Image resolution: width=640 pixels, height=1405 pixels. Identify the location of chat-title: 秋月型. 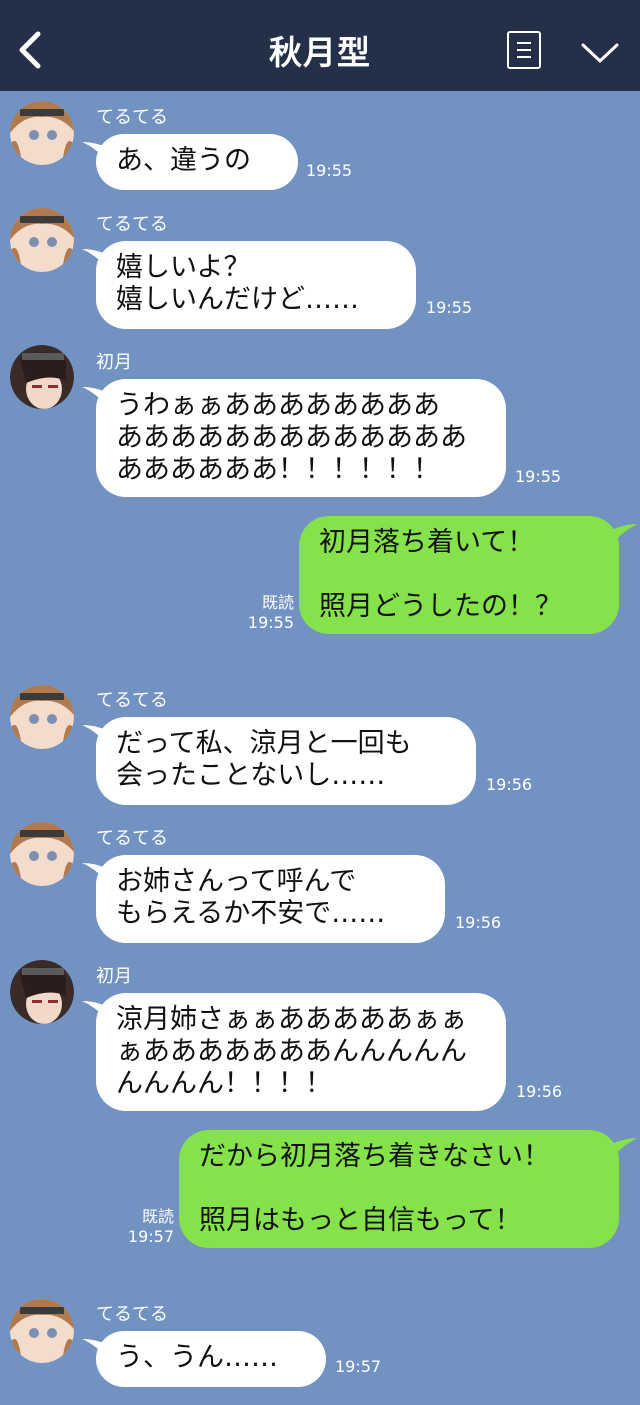
(320, 52).